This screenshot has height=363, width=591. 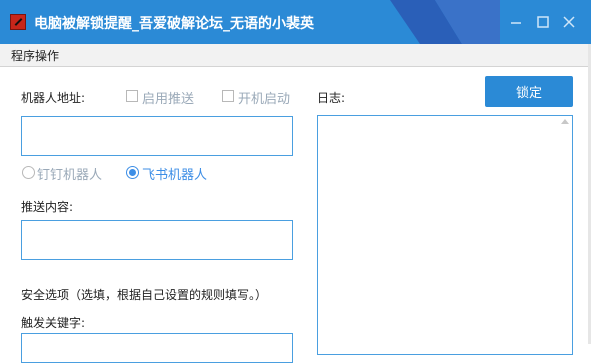 What do you see at coordinates (569, 22) in the screenshot?
I see `close-icon` at bounding box center [569, 22].